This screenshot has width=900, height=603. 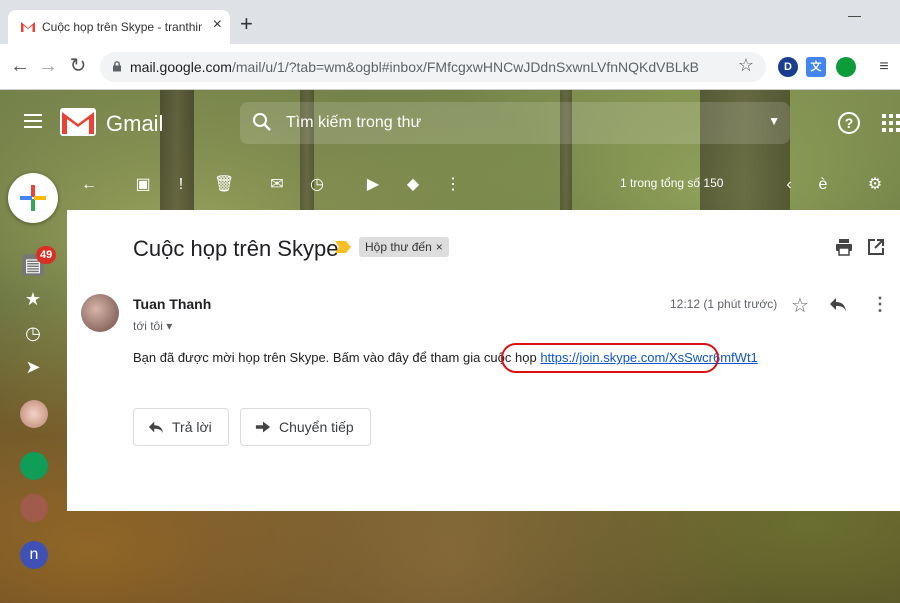 I want to click on open-new-window-icon, so click(x=876, y=247).